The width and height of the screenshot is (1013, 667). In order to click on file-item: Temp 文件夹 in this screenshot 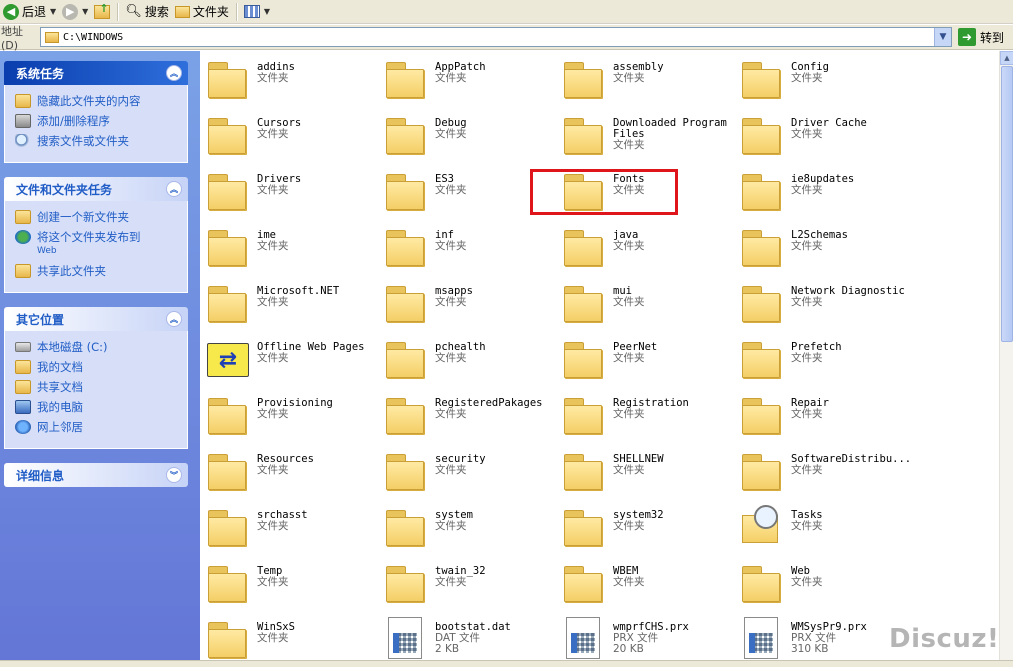, I will do `click(293, 587)`.